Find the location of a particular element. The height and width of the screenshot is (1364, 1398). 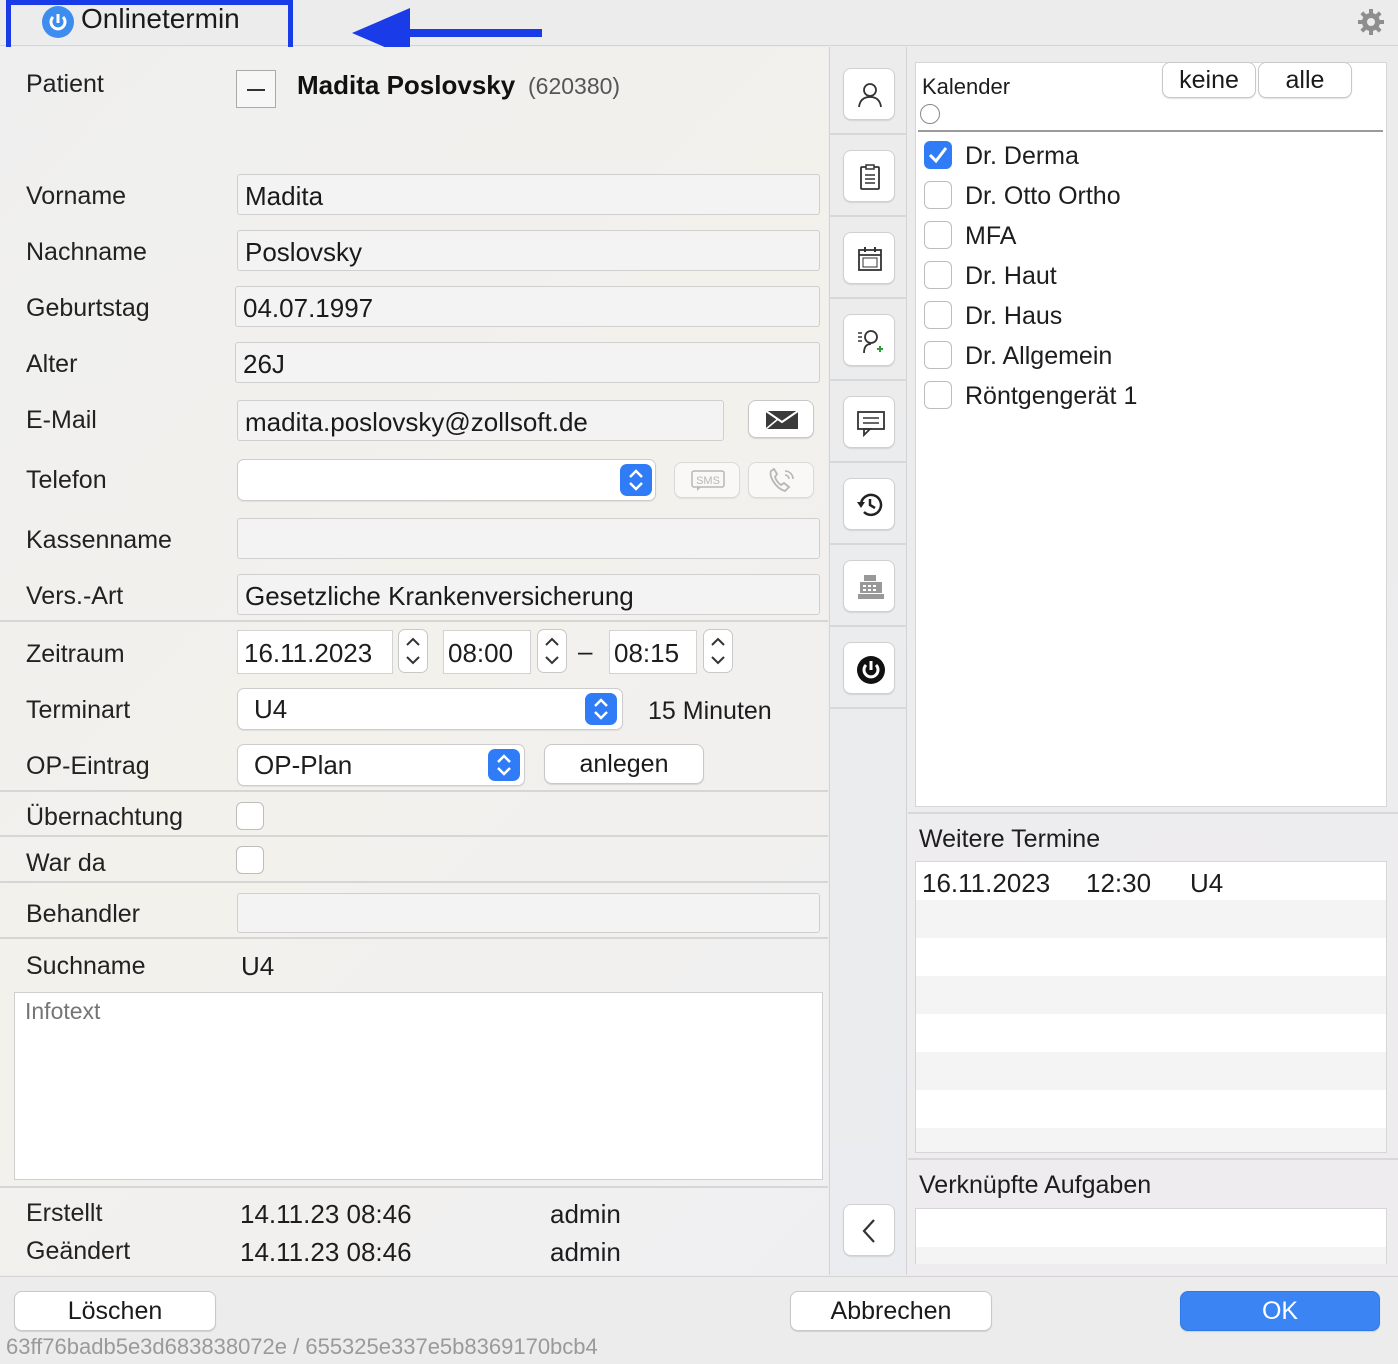

table-row: 16.11.2023 12:30 U4 is located at coordinates (1151, 881).